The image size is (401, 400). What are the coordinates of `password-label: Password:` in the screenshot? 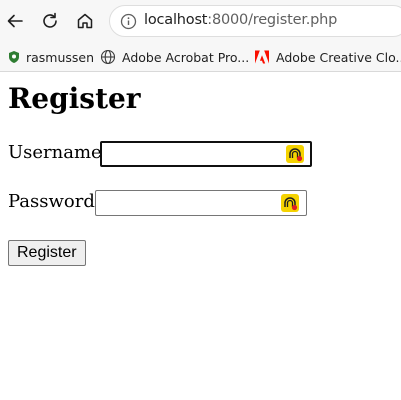 It's located at (54, 201).